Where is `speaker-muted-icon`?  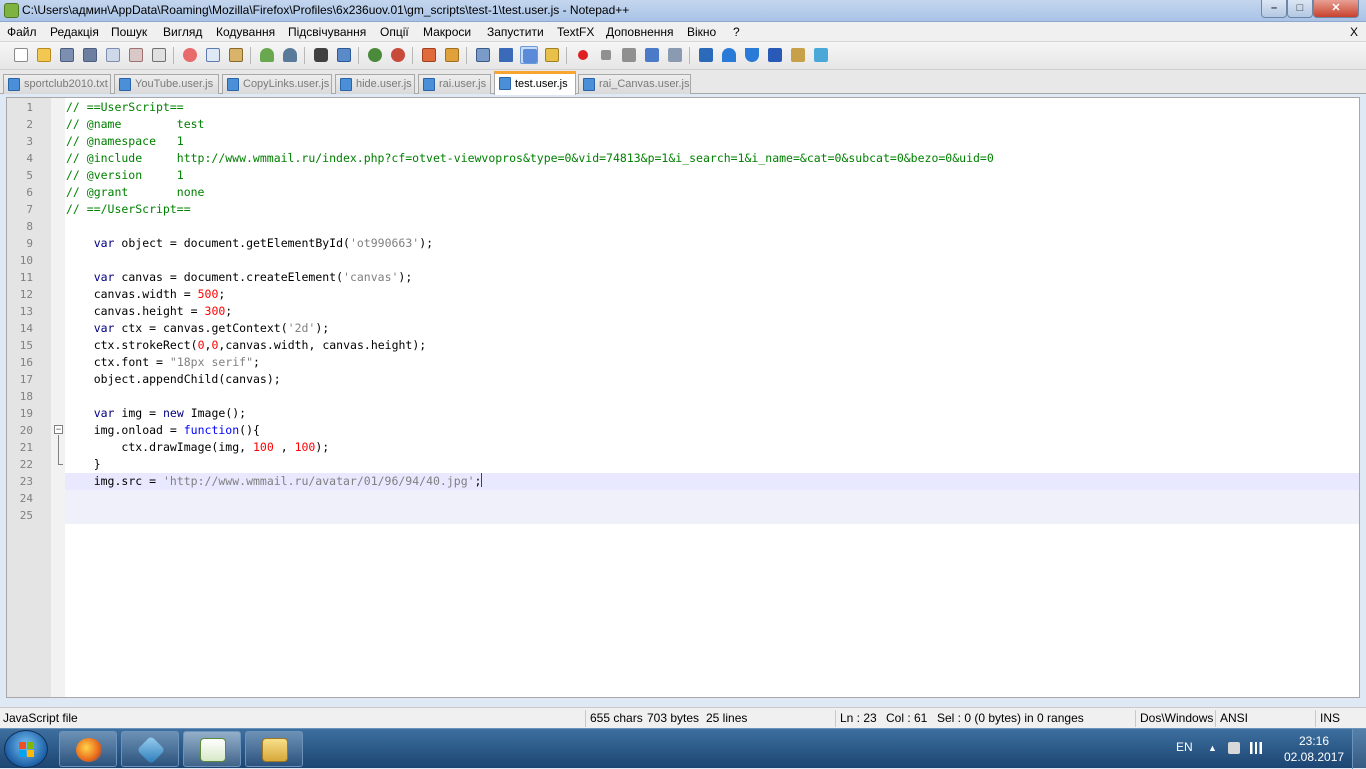
speaker-muted-icon is located at coordinates (1234, 748).